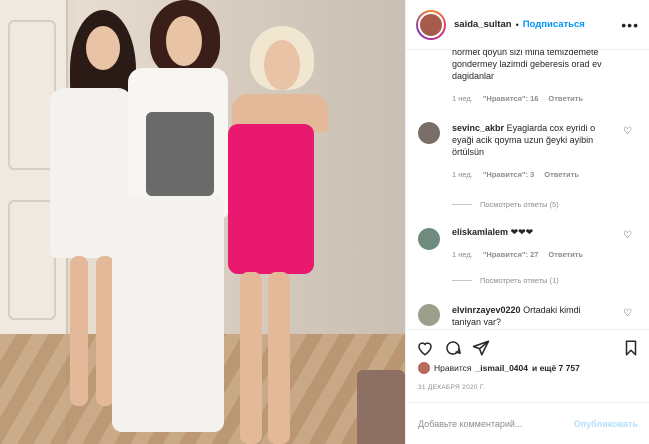 The image size is (649, 444). Describe the element at coordinates (79, 331) in the screenshot. I see `person-left-leg` at that location.